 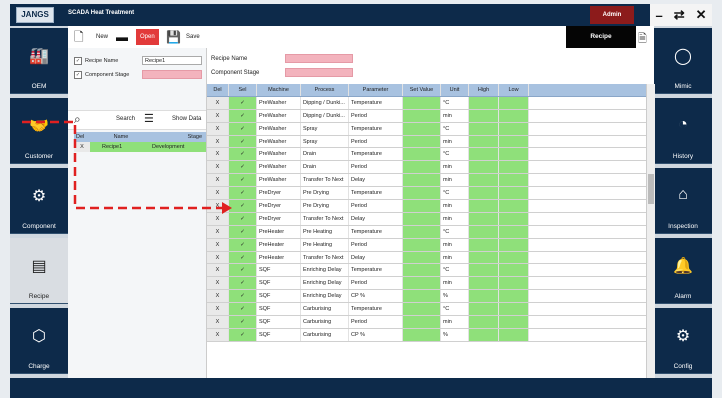 I want to click on table-row: X ✓ PreWasher Dipping / Dunki... Period min, so click(x=430, y=116).